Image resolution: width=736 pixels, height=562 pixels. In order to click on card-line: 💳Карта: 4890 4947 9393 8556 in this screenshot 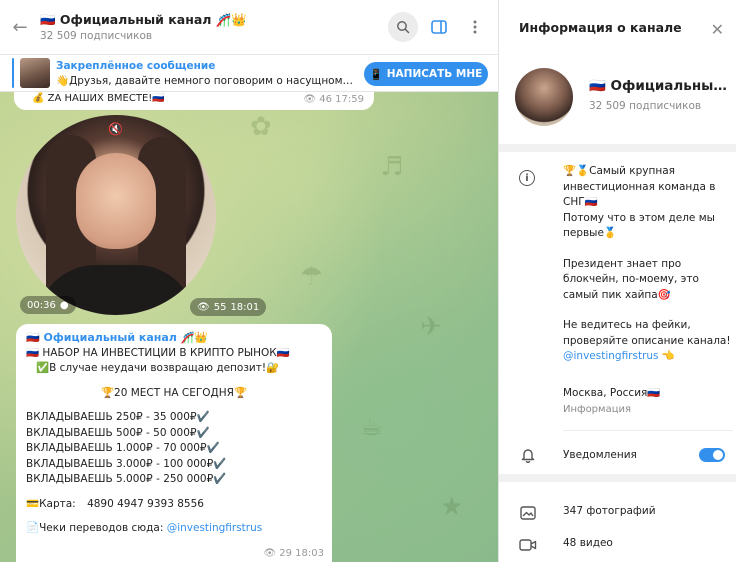, I will do `click(174, 505)`.